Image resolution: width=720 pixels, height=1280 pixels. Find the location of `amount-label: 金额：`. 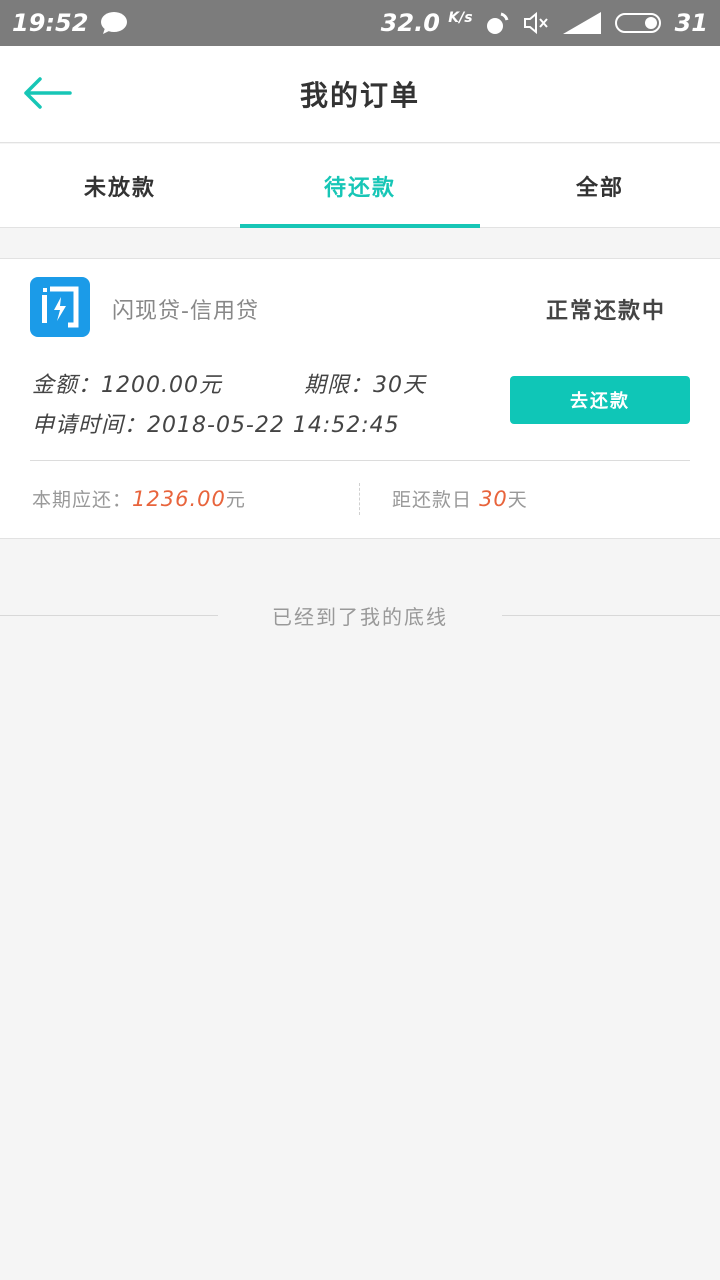

amount-label: 金额： is located at coordinates (67, 385).